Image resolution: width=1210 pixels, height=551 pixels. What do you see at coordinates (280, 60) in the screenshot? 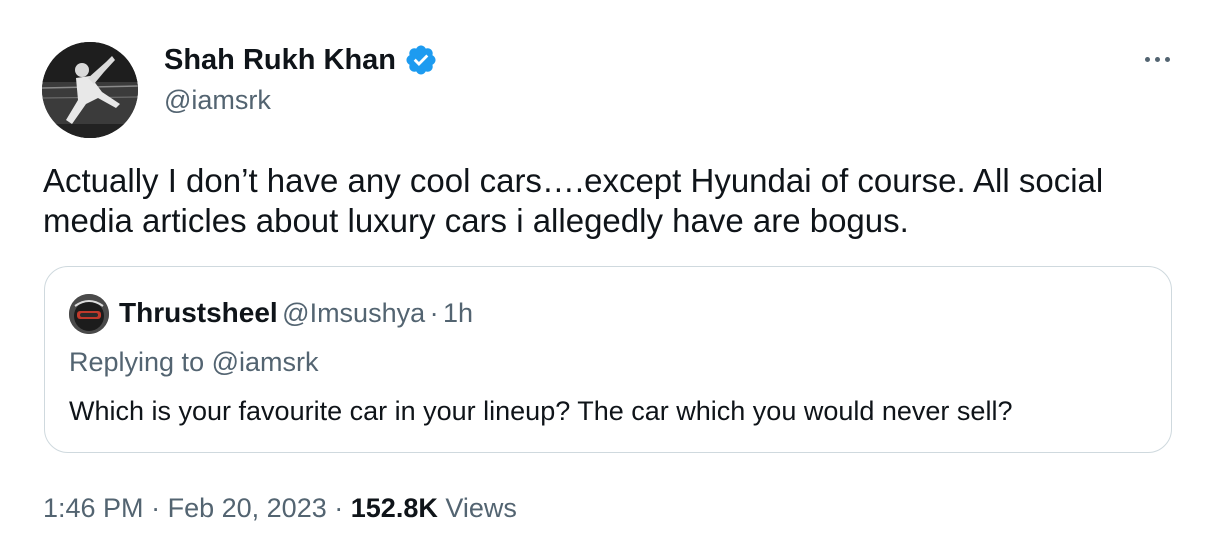
I see `author-display-name: Shah Rukh Khan` at bounding box center [280, 60].